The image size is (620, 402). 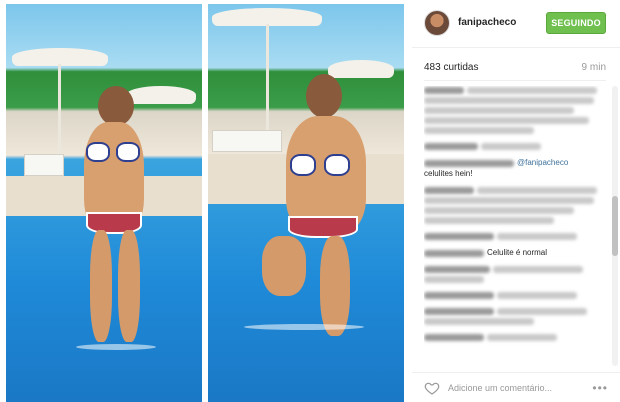 What do you see at coordinates (515, 80) in the screenshot?
I see `divider` at bounding box center [515, 80].